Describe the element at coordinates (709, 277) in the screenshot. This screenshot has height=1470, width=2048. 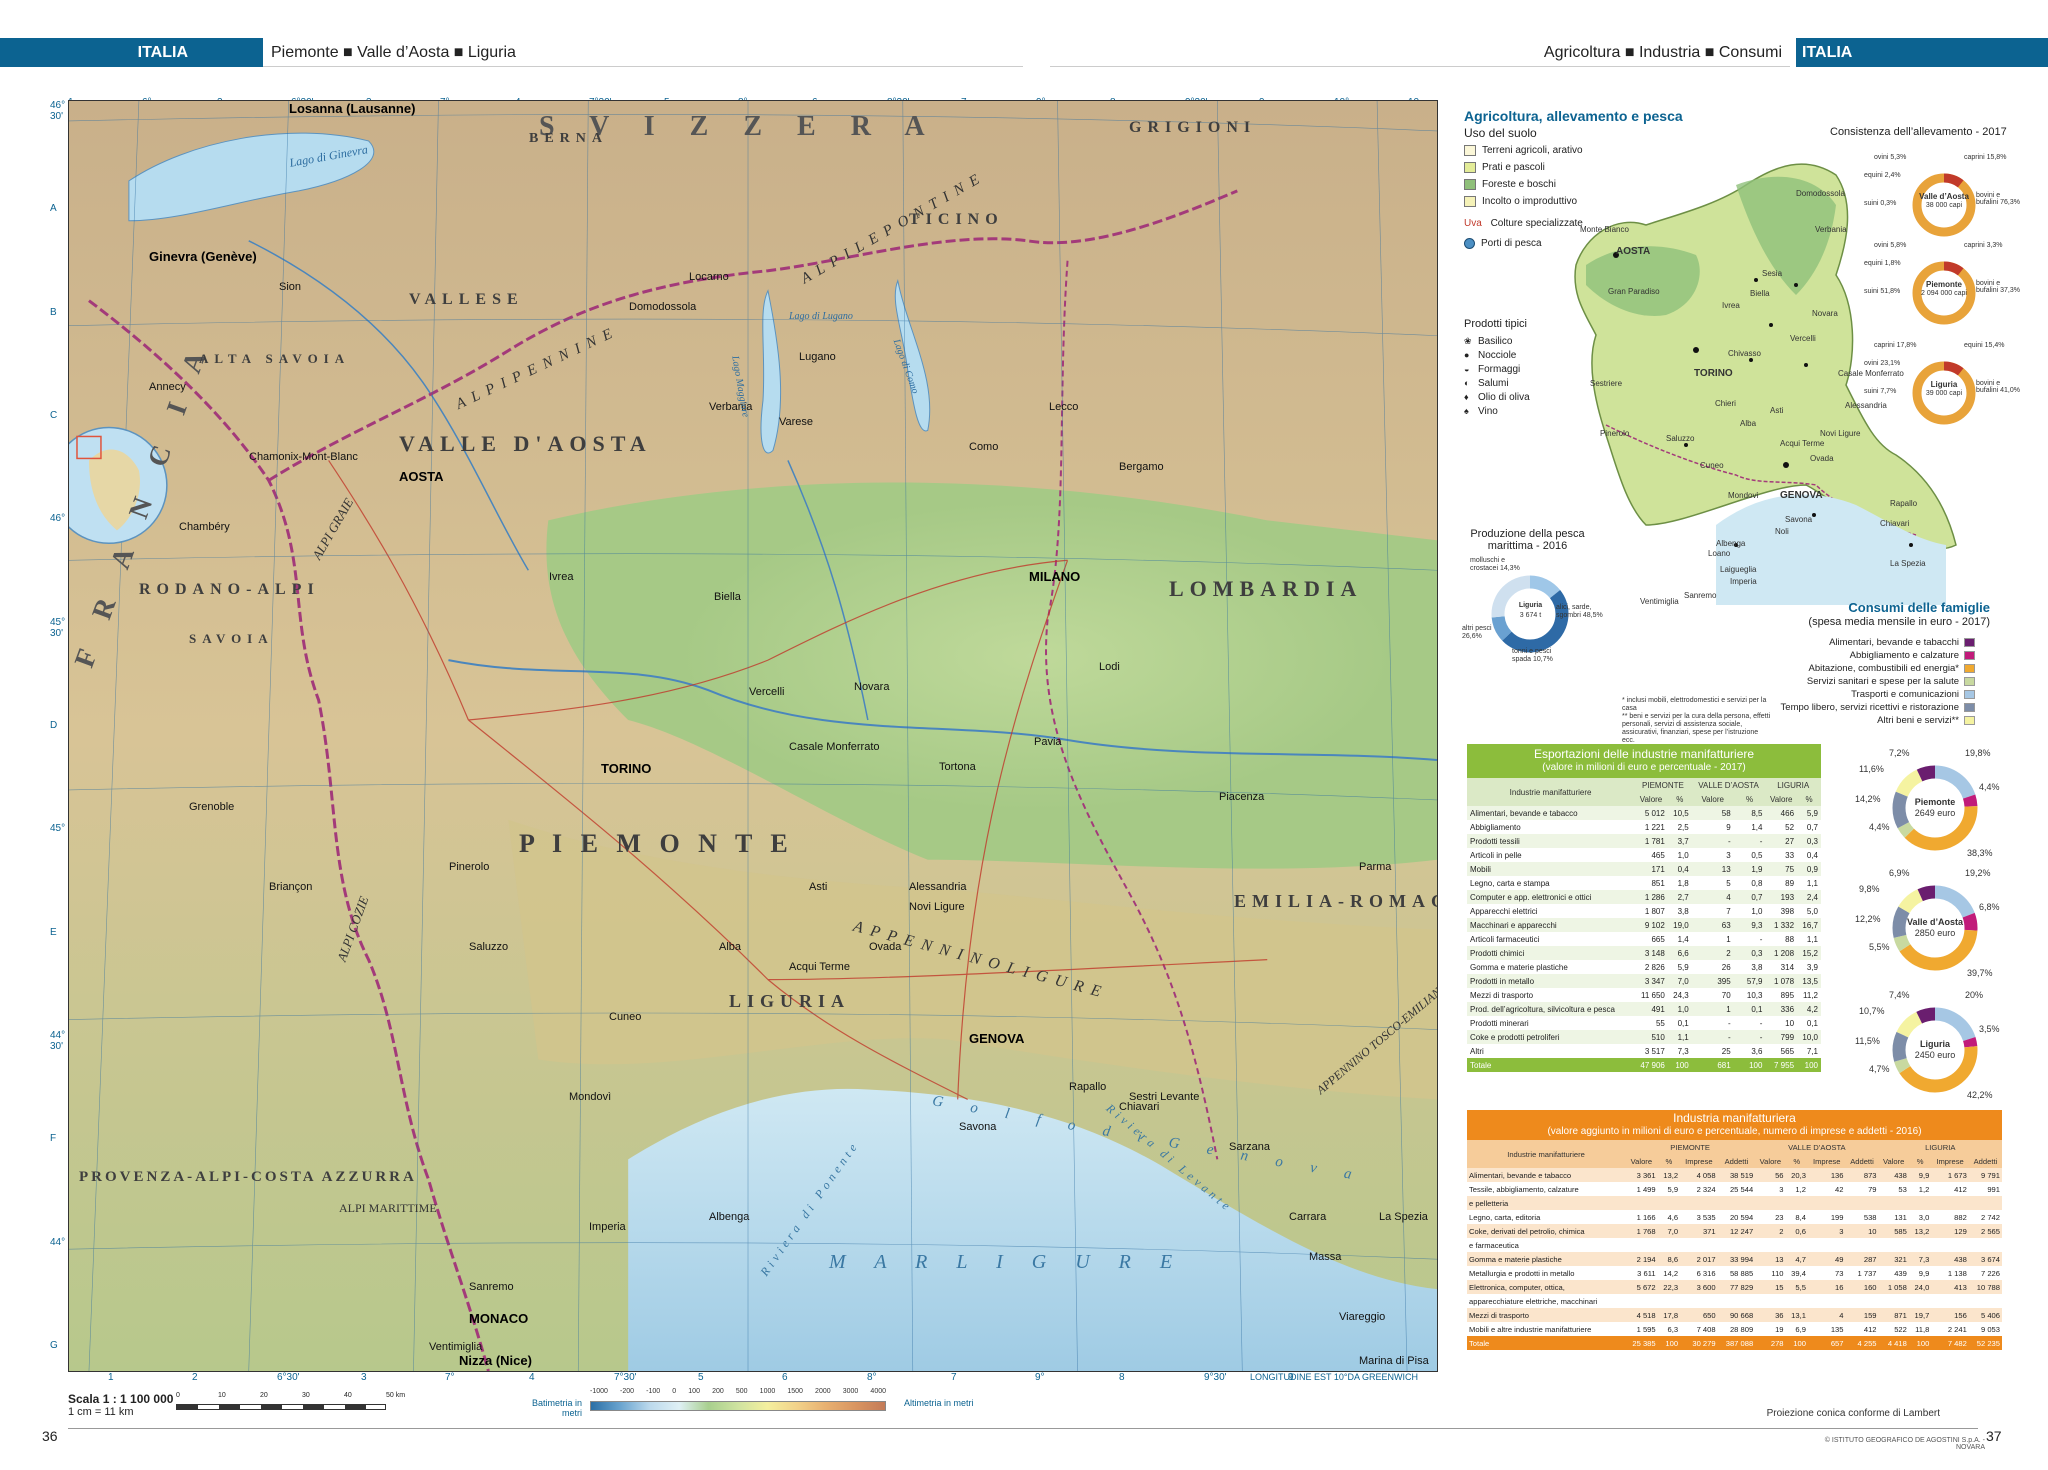
I see `city-label: Locarno` at that location.